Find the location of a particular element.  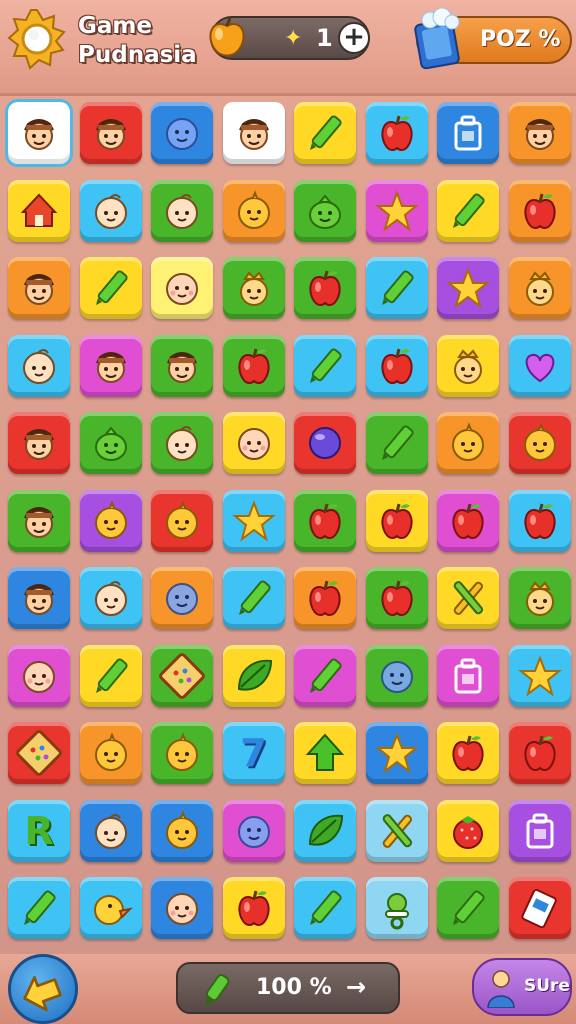

tile-r11-c8 is located at coordinates (539, 908).